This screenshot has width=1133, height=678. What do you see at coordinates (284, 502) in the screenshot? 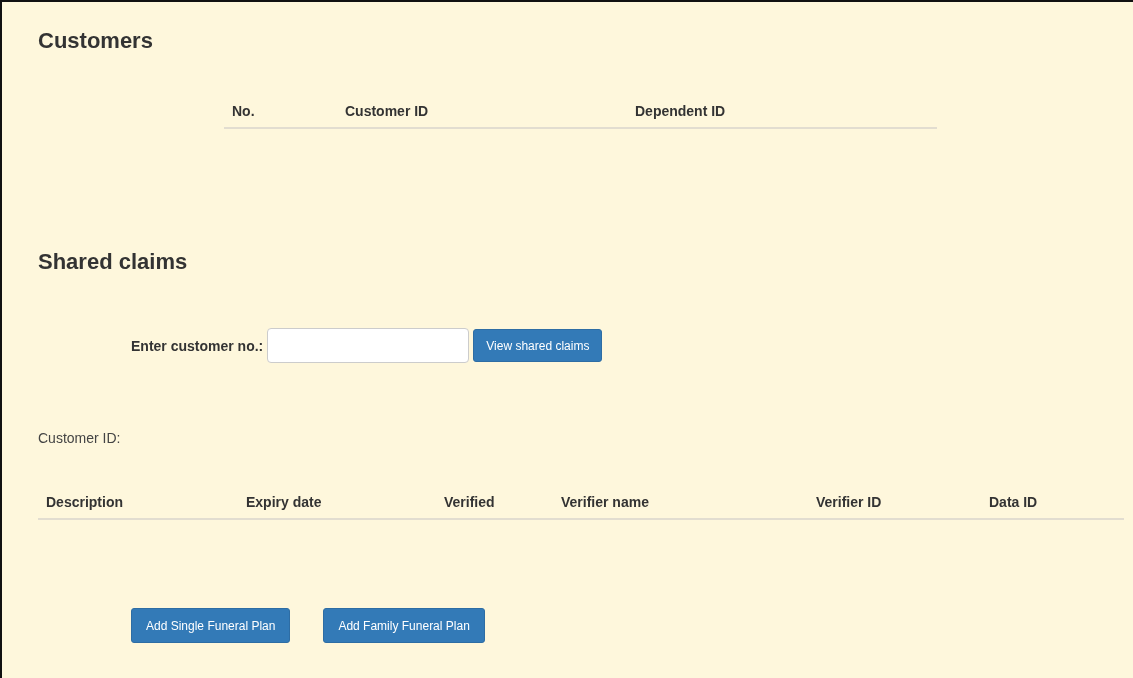
I see `column-header: Expiry date` at bounding box center [284, 502].